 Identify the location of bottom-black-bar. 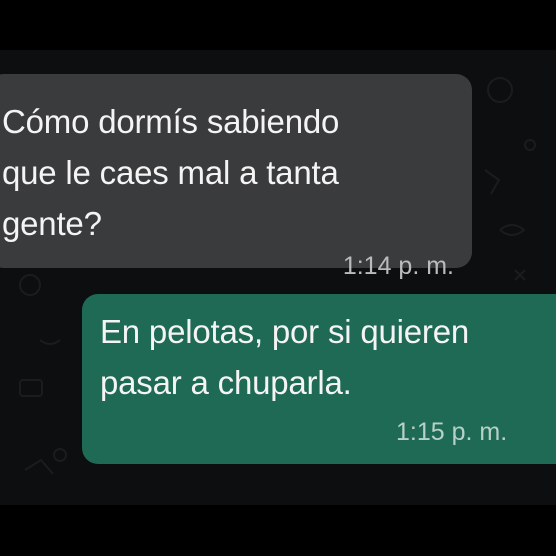
(278, 530).